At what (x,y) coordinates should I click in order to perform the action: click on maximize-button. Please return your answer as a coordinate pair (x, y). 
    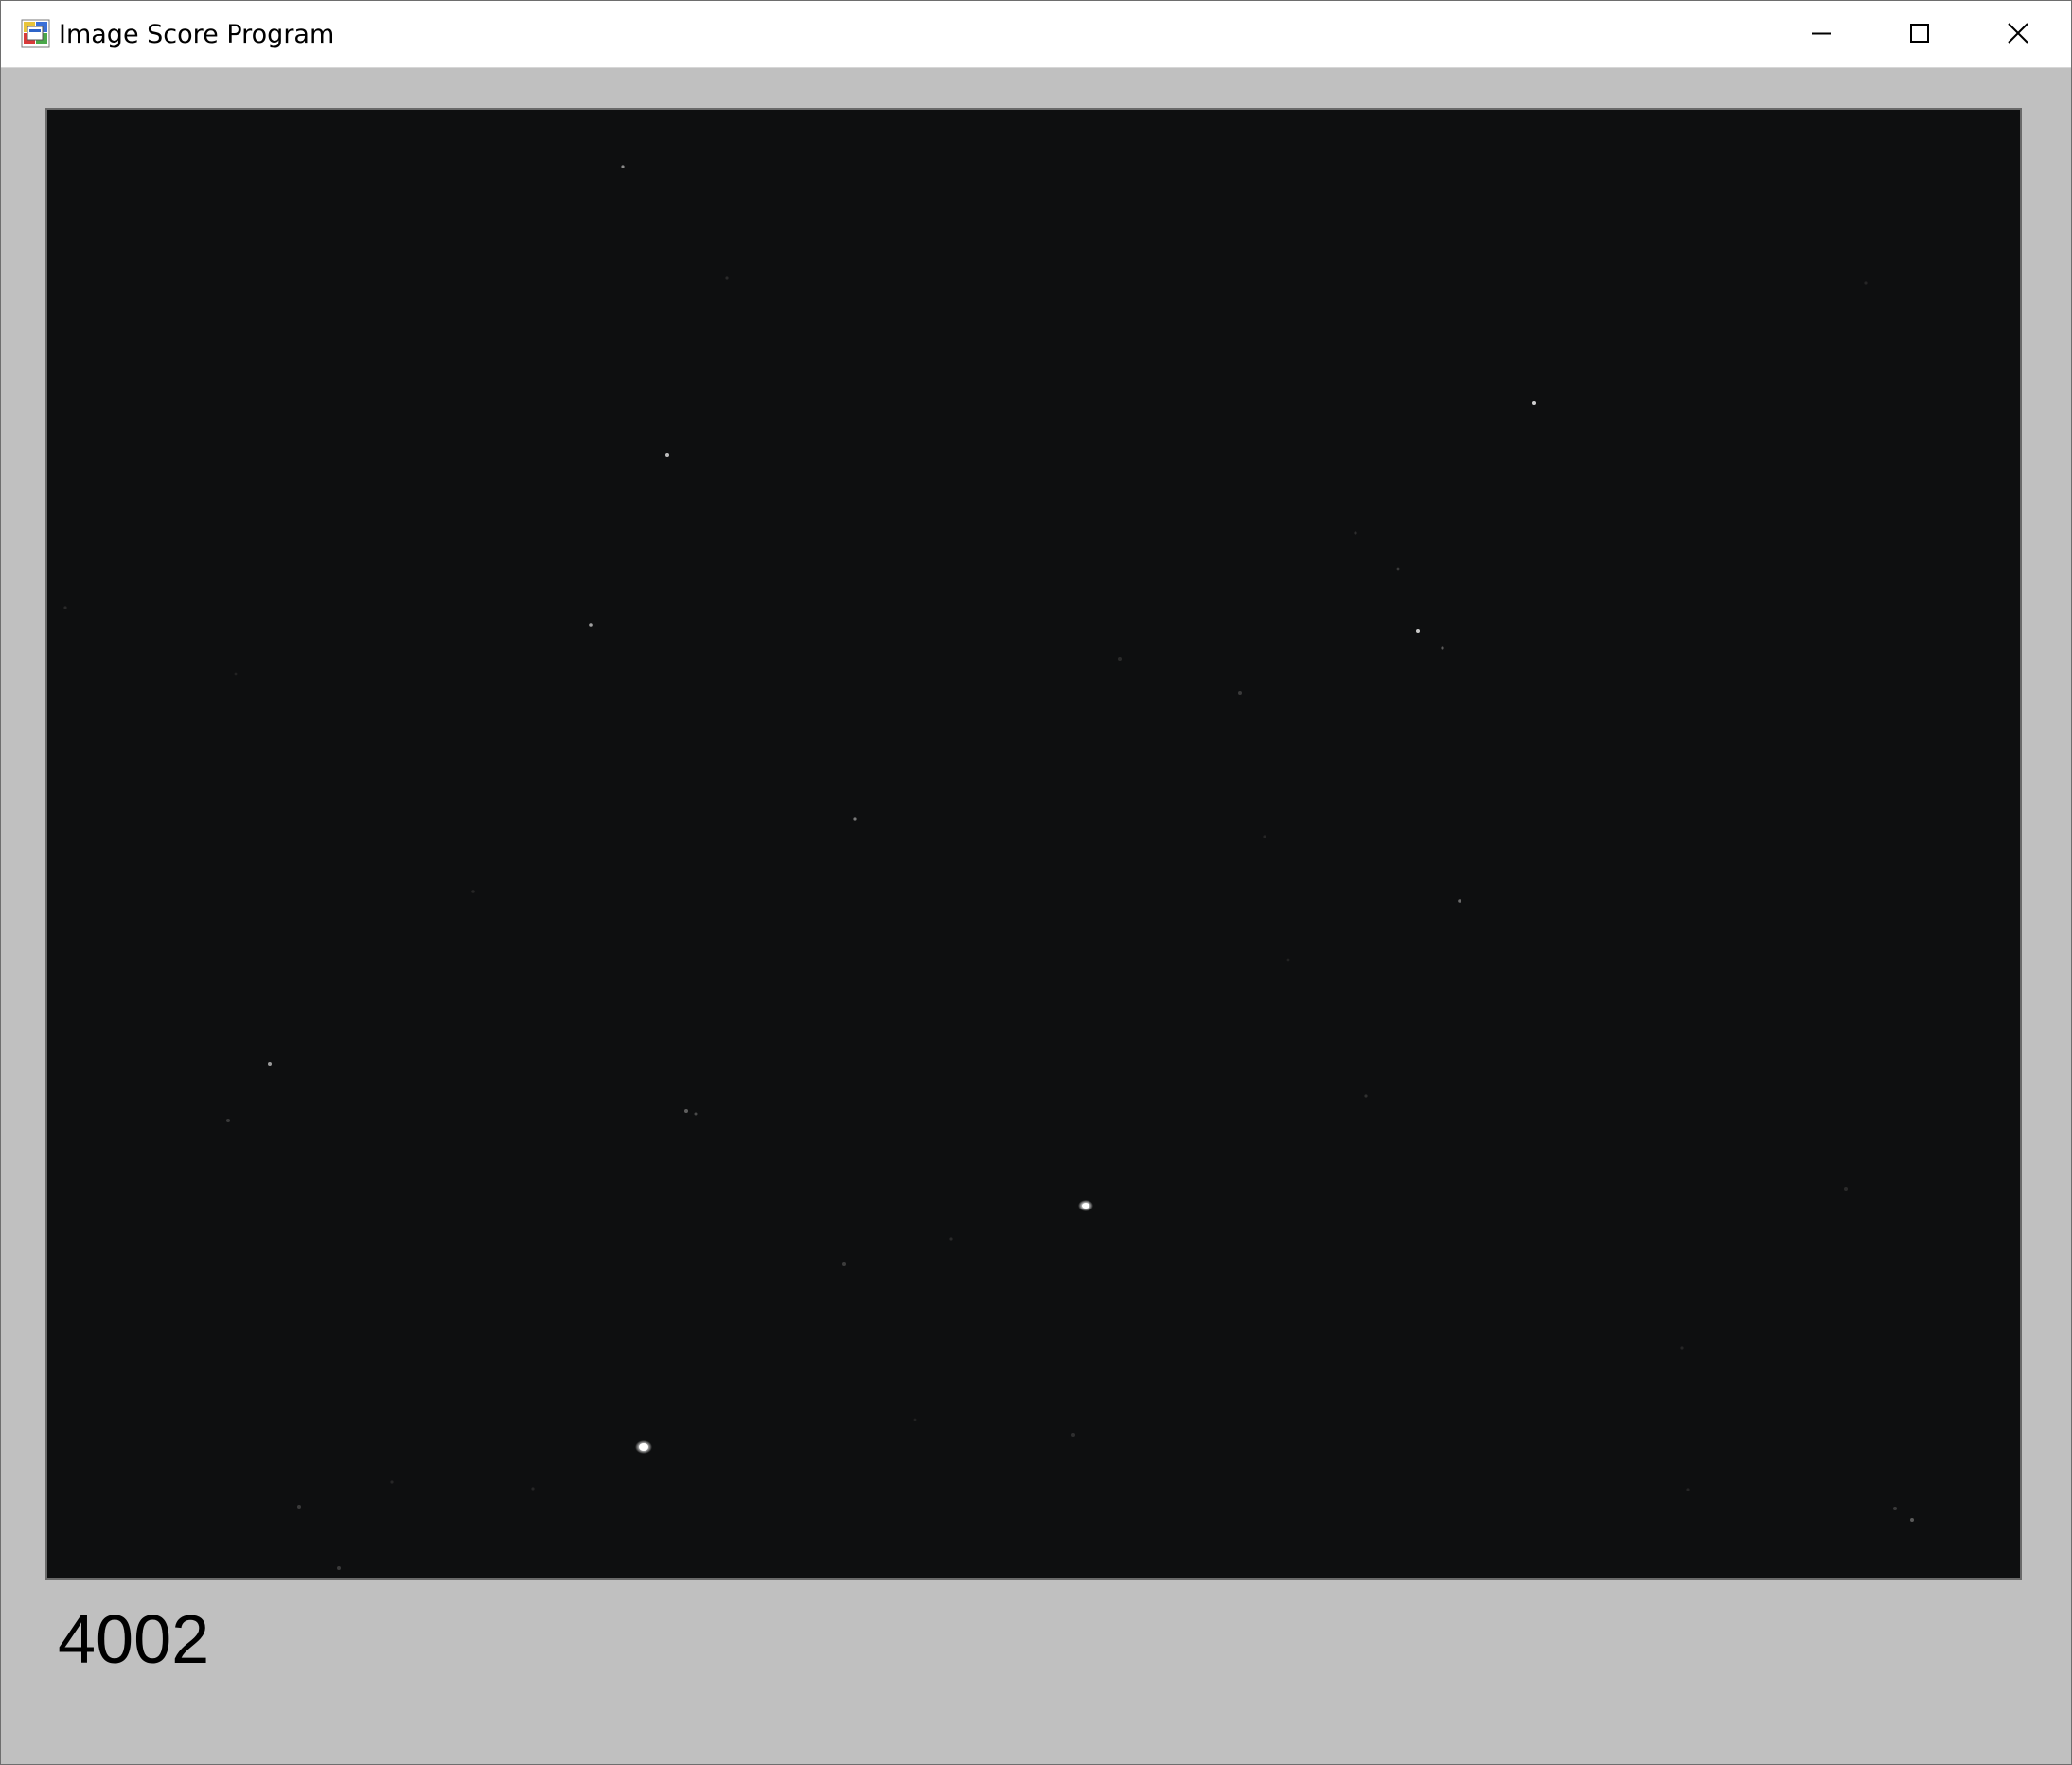
    Looking at the image, I should click on (1920, 34).